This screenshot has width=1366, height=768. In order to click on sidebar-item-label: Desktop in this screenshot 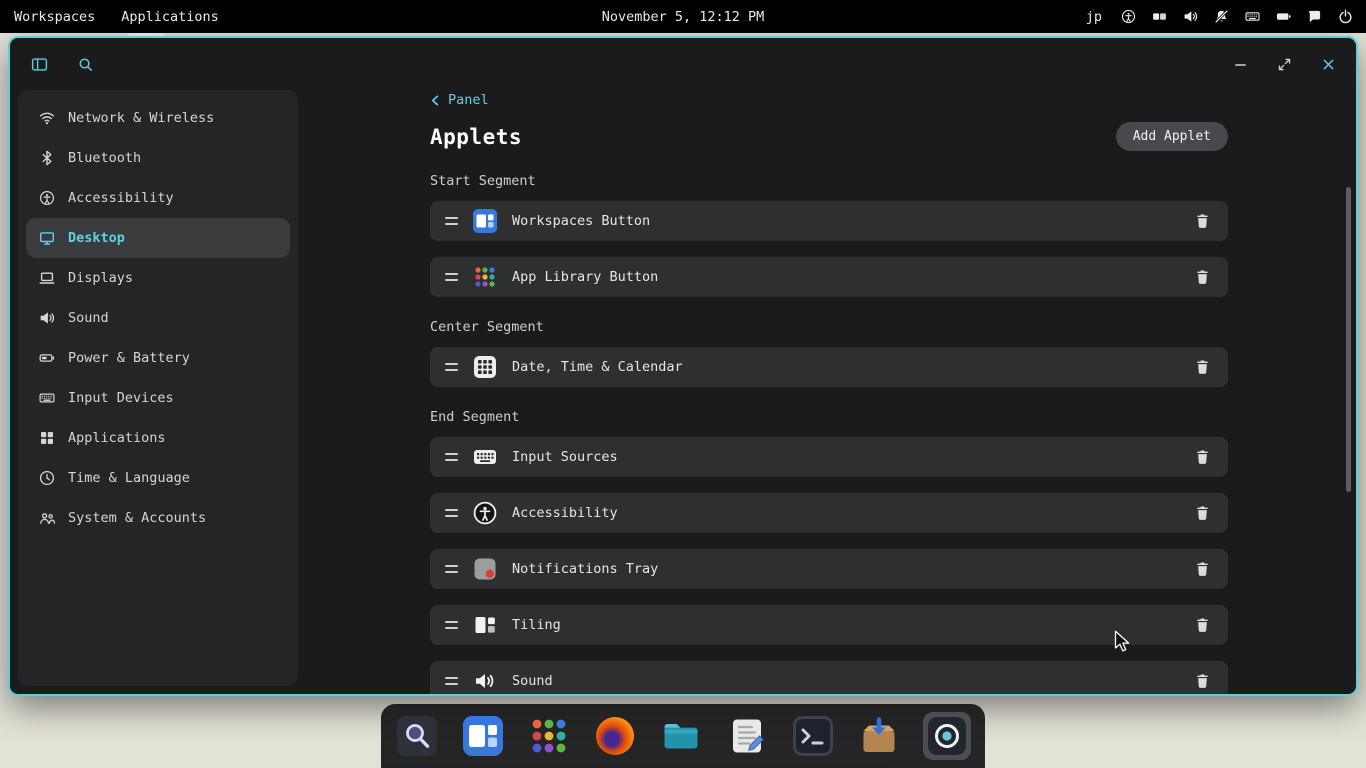, I will do `click(96, 238)`.